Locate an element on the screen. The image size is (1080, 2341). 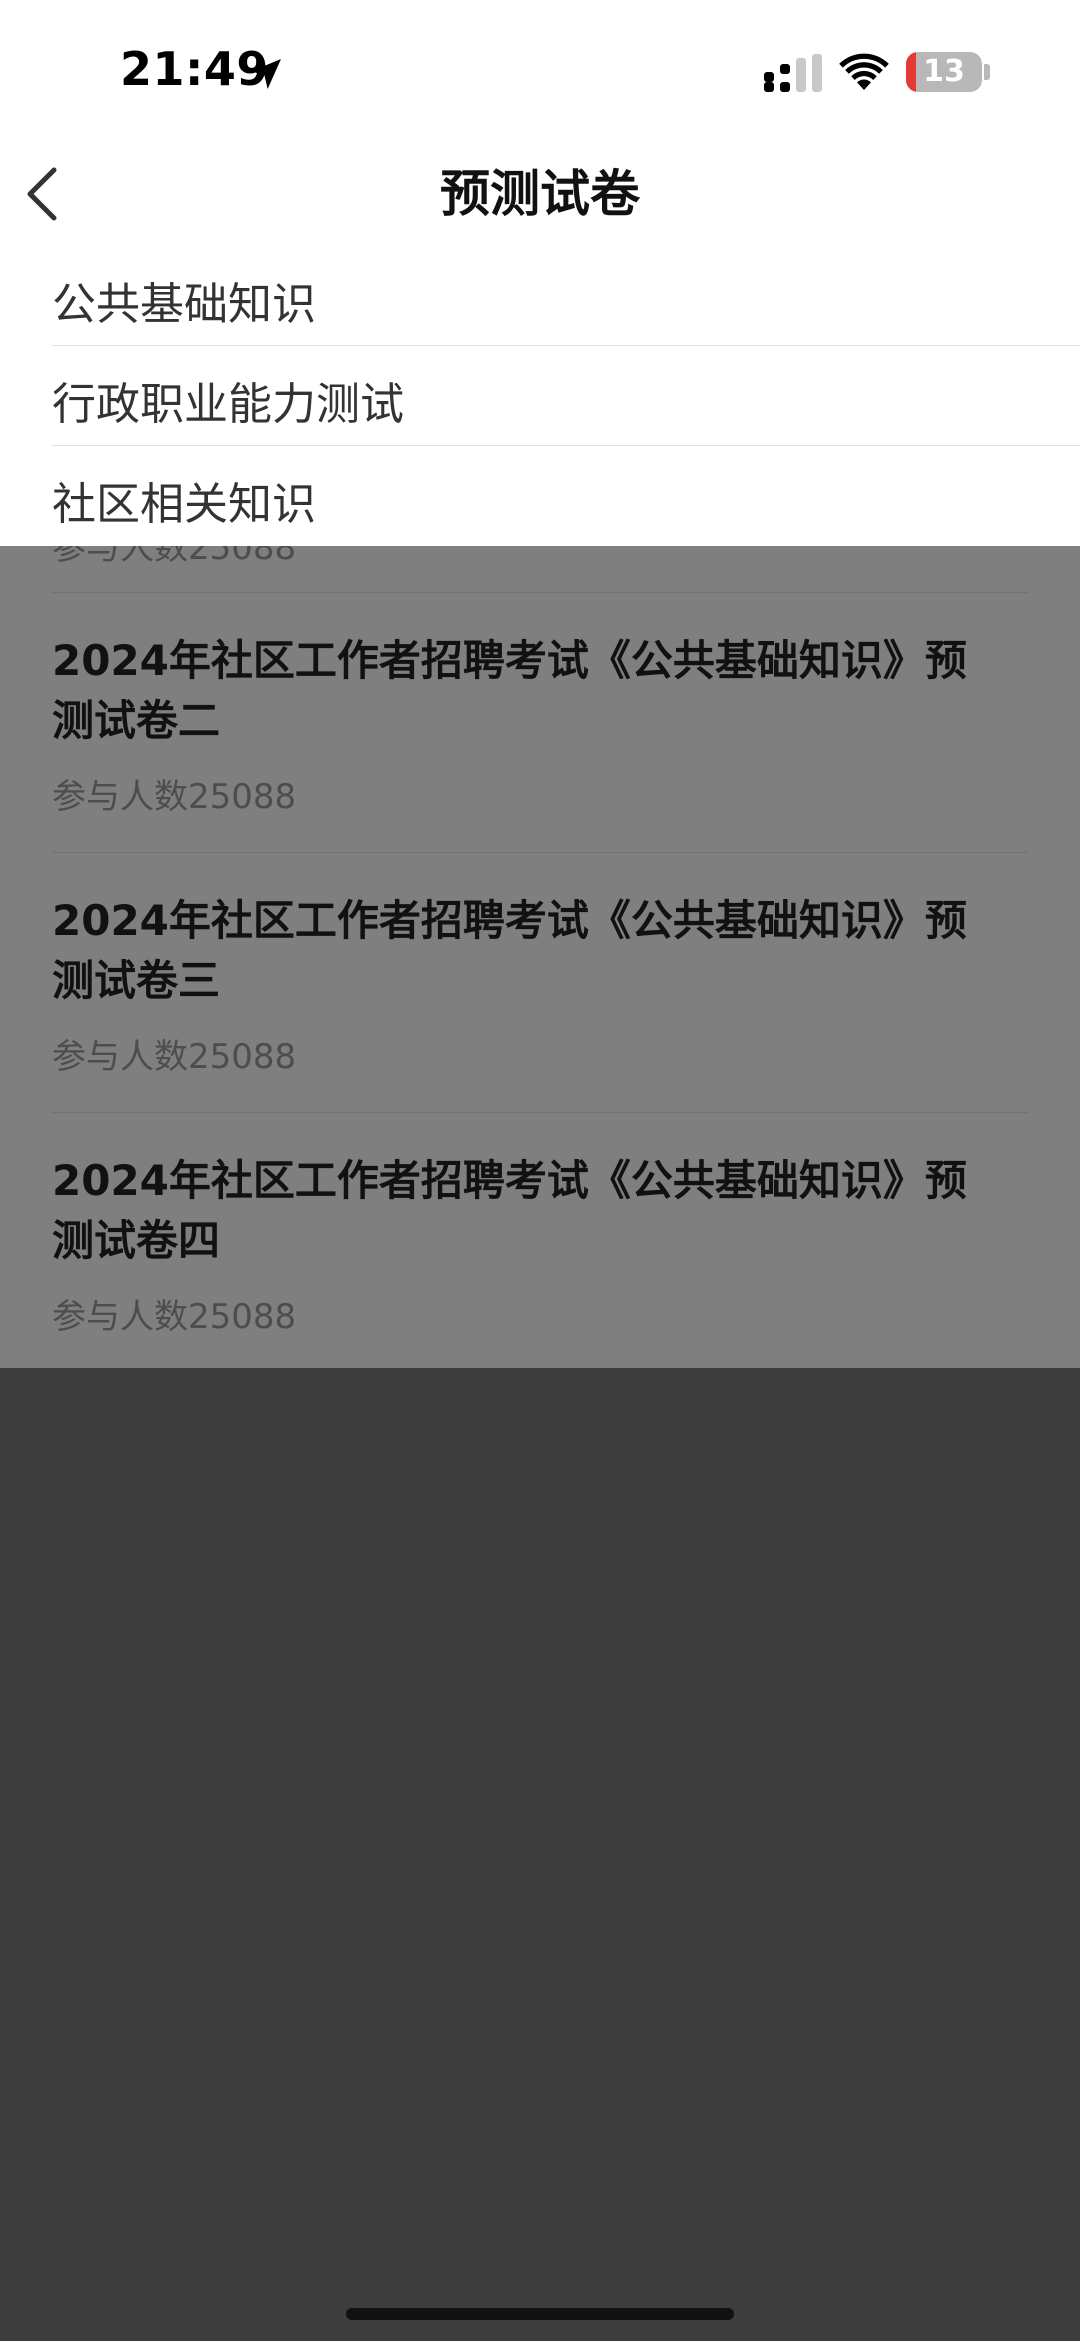
nav-bar: 预测试卷 is located at coordinates (540, 188).